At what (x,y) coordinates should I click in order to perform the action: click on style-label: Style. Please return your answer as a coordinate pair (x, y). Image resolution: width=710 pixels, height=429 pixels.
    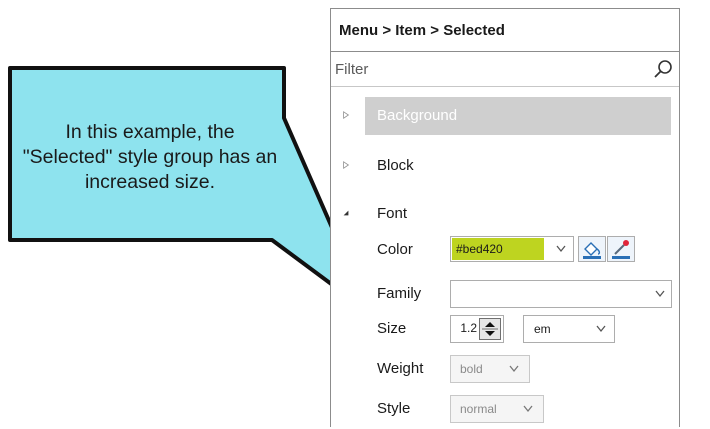
    Looking at the image, I should click on (394, 408).